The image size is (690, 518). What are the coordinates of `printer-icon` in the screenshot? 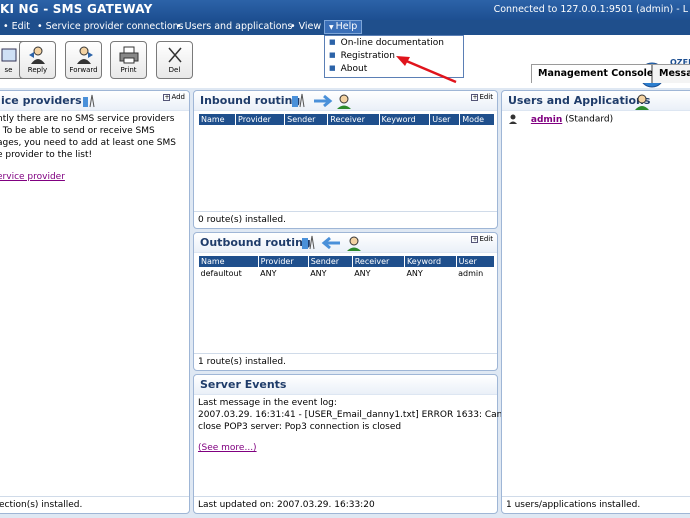 It's located at (128, 55).